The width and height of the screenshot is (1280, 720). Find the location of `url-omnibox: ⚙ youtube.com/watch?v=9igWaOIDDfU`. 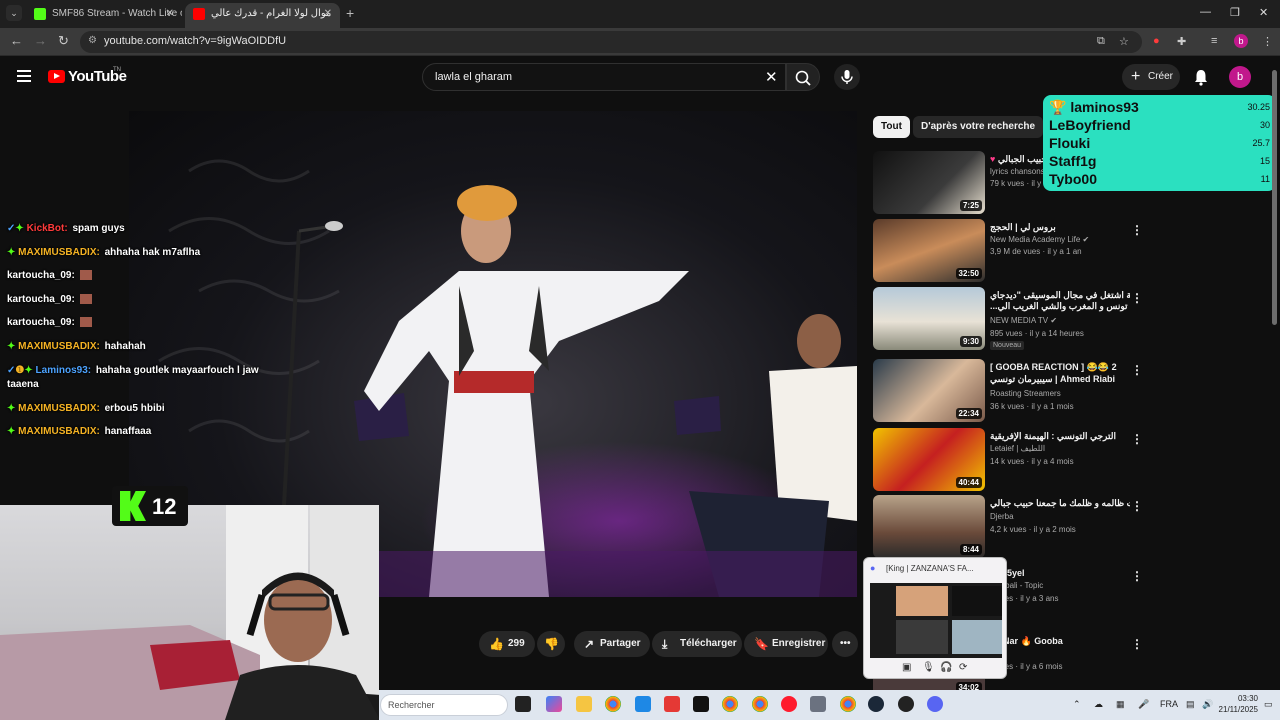

url-omnibox: ⚙ youtube.com/watch?v=9igWaOIDDfU is located at coordinates (611, 42).